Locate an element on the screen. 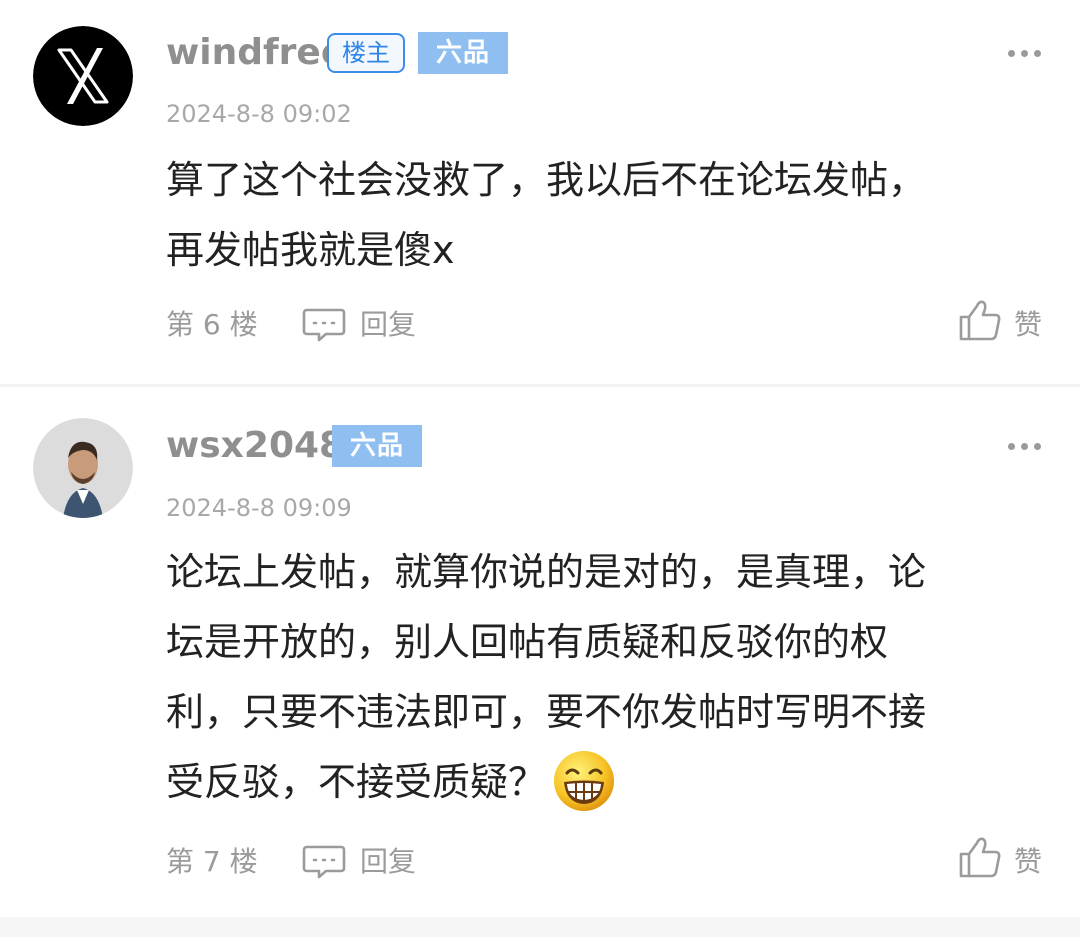 This screenshot has width=1080, height=937. content-line: 再发帖我就是傻x is located at coordinates (310, 250).